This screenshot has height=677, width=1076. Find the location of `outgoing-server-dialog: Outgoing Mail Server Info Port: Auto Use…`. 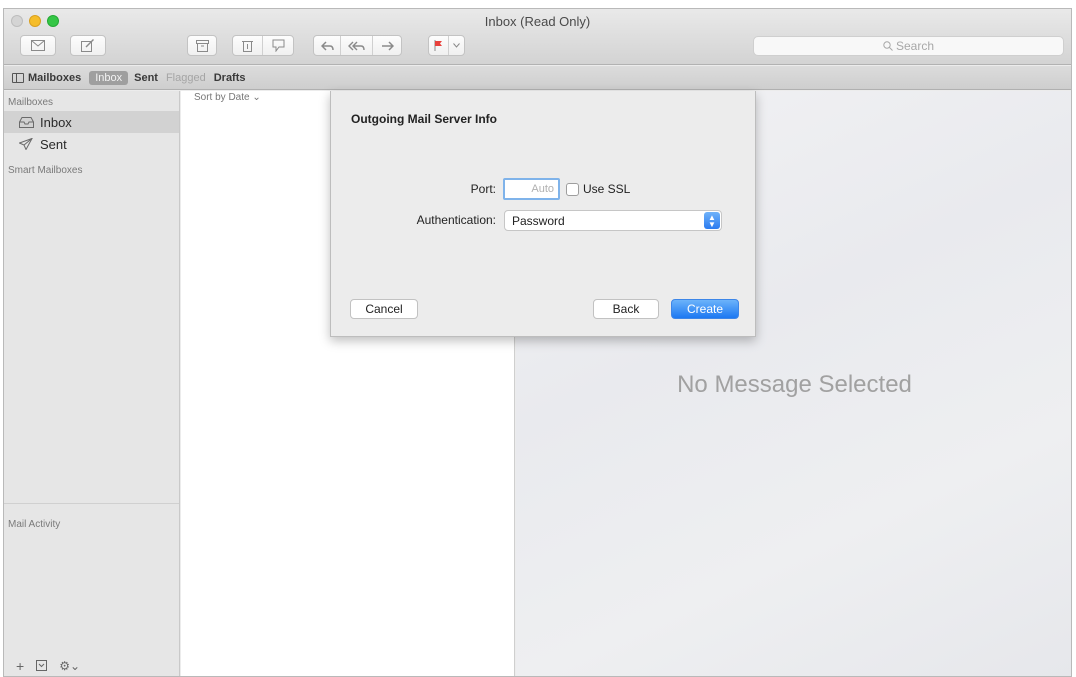

outgoing-server-dialog: Outgoing Mail Server Info Port: Auto Use… is located at coordinates (543, 214).